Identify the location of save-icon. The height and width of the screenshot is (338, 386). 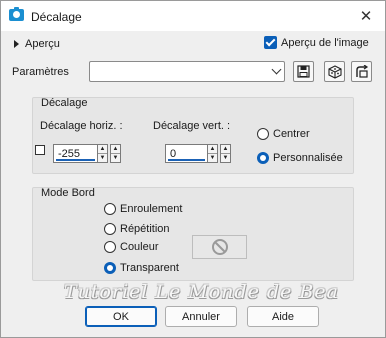
(303, 71).